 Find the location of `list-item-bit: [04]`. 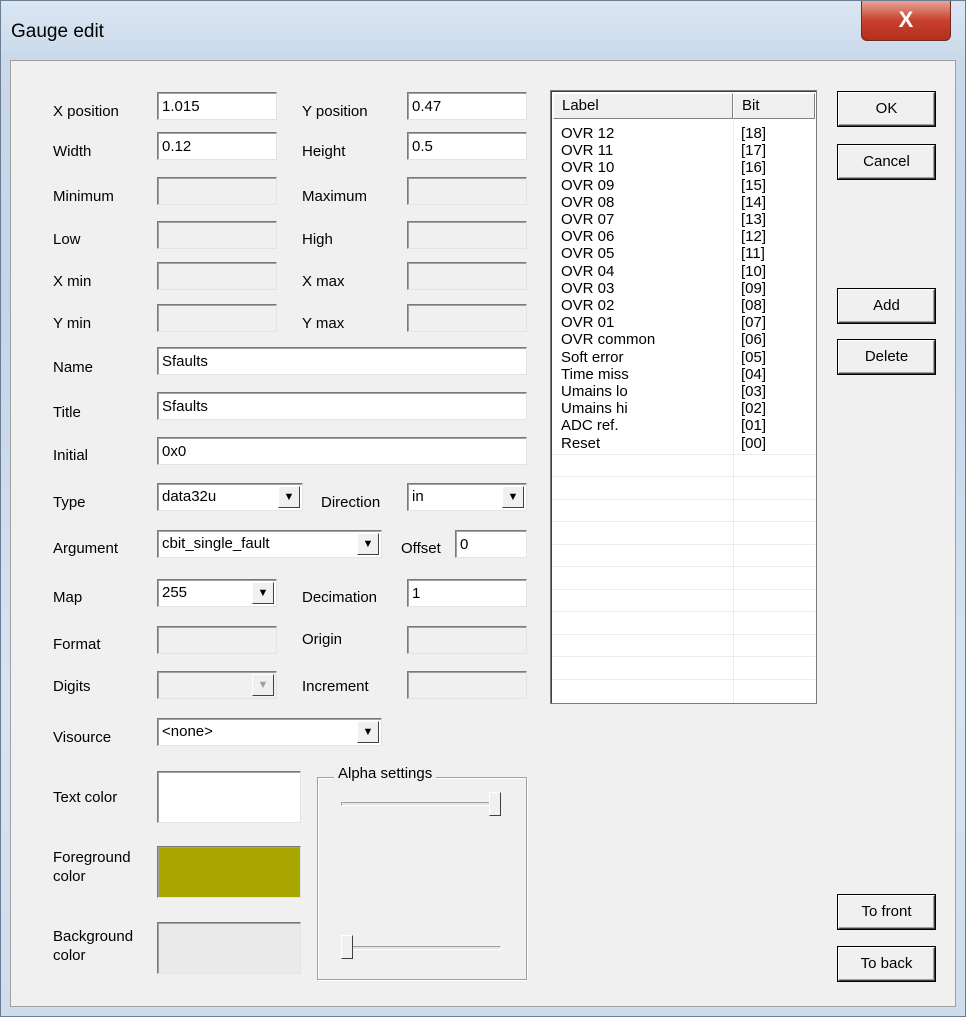

list-item-bit: [04] is located at coordinates (754, 374).